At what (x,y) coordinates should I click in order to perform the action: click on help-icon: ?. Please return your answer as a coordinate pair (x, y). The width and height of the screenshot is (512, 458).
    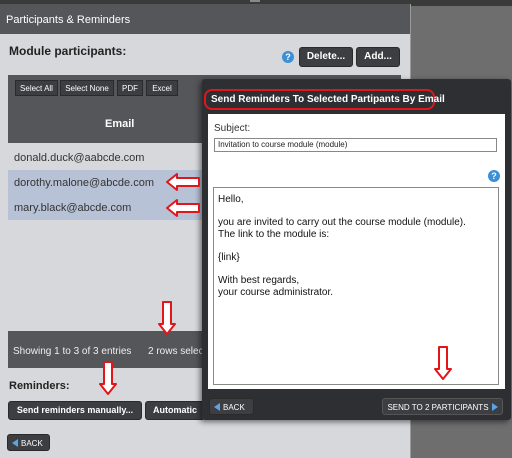
    Looking at the image, I should click on (288, 57).